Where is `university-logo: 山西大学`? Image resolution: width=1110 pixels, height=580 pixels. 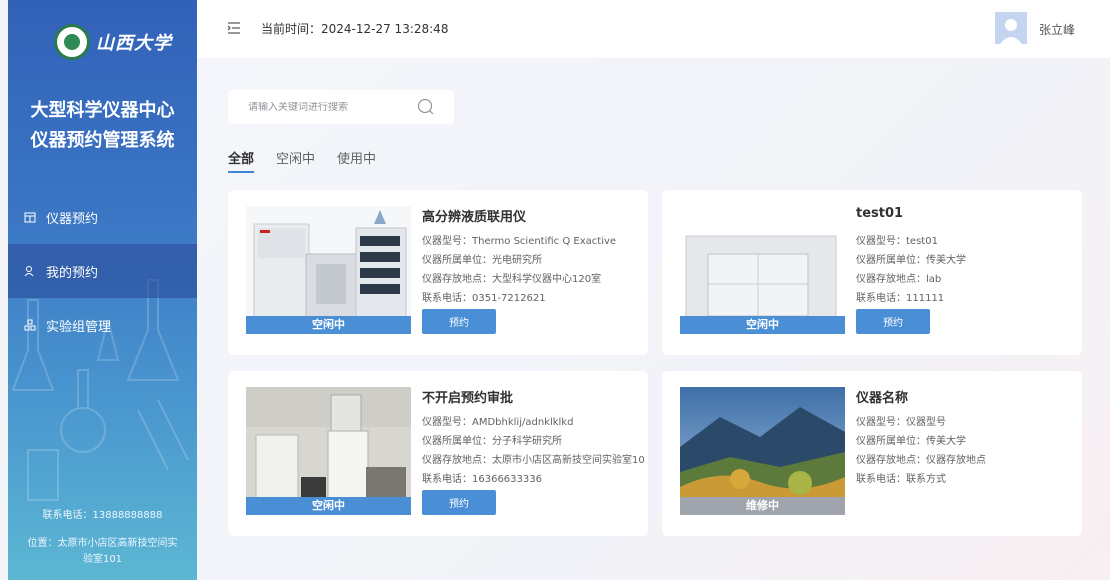 university-logo: 山西大学 is located at coordinates (113, 42).